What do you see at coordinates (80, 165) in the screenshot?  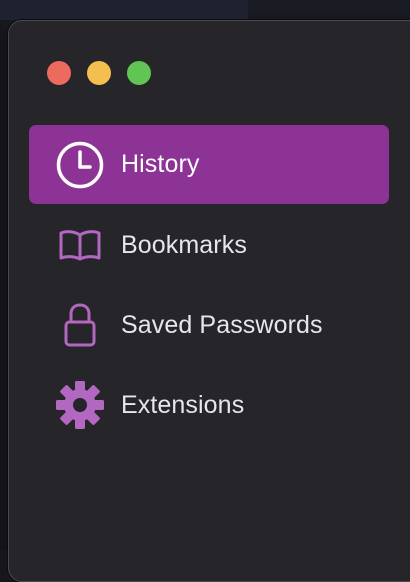 I see `clock-icon` at bounding box center [80, 165].